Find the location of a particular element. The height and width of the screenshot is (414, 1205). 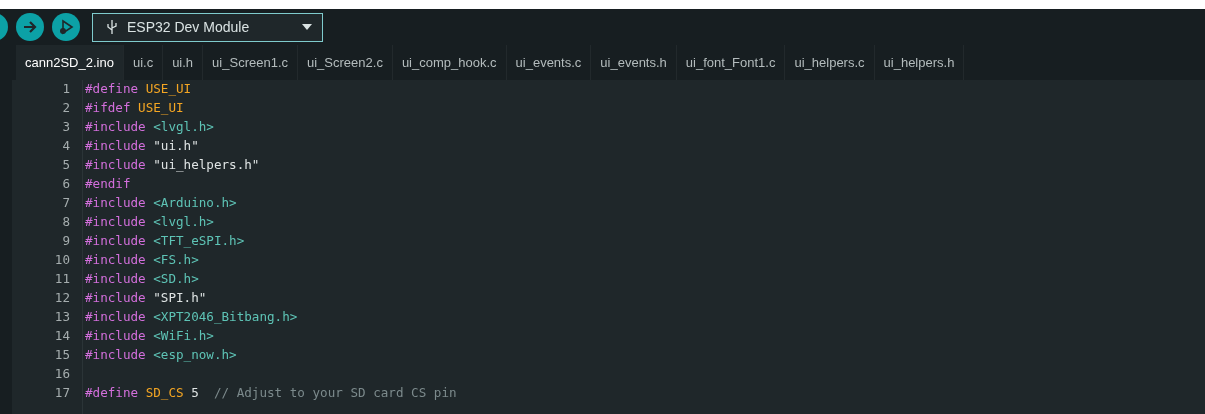

line-number: 6 is located at coordinates (66, 183).